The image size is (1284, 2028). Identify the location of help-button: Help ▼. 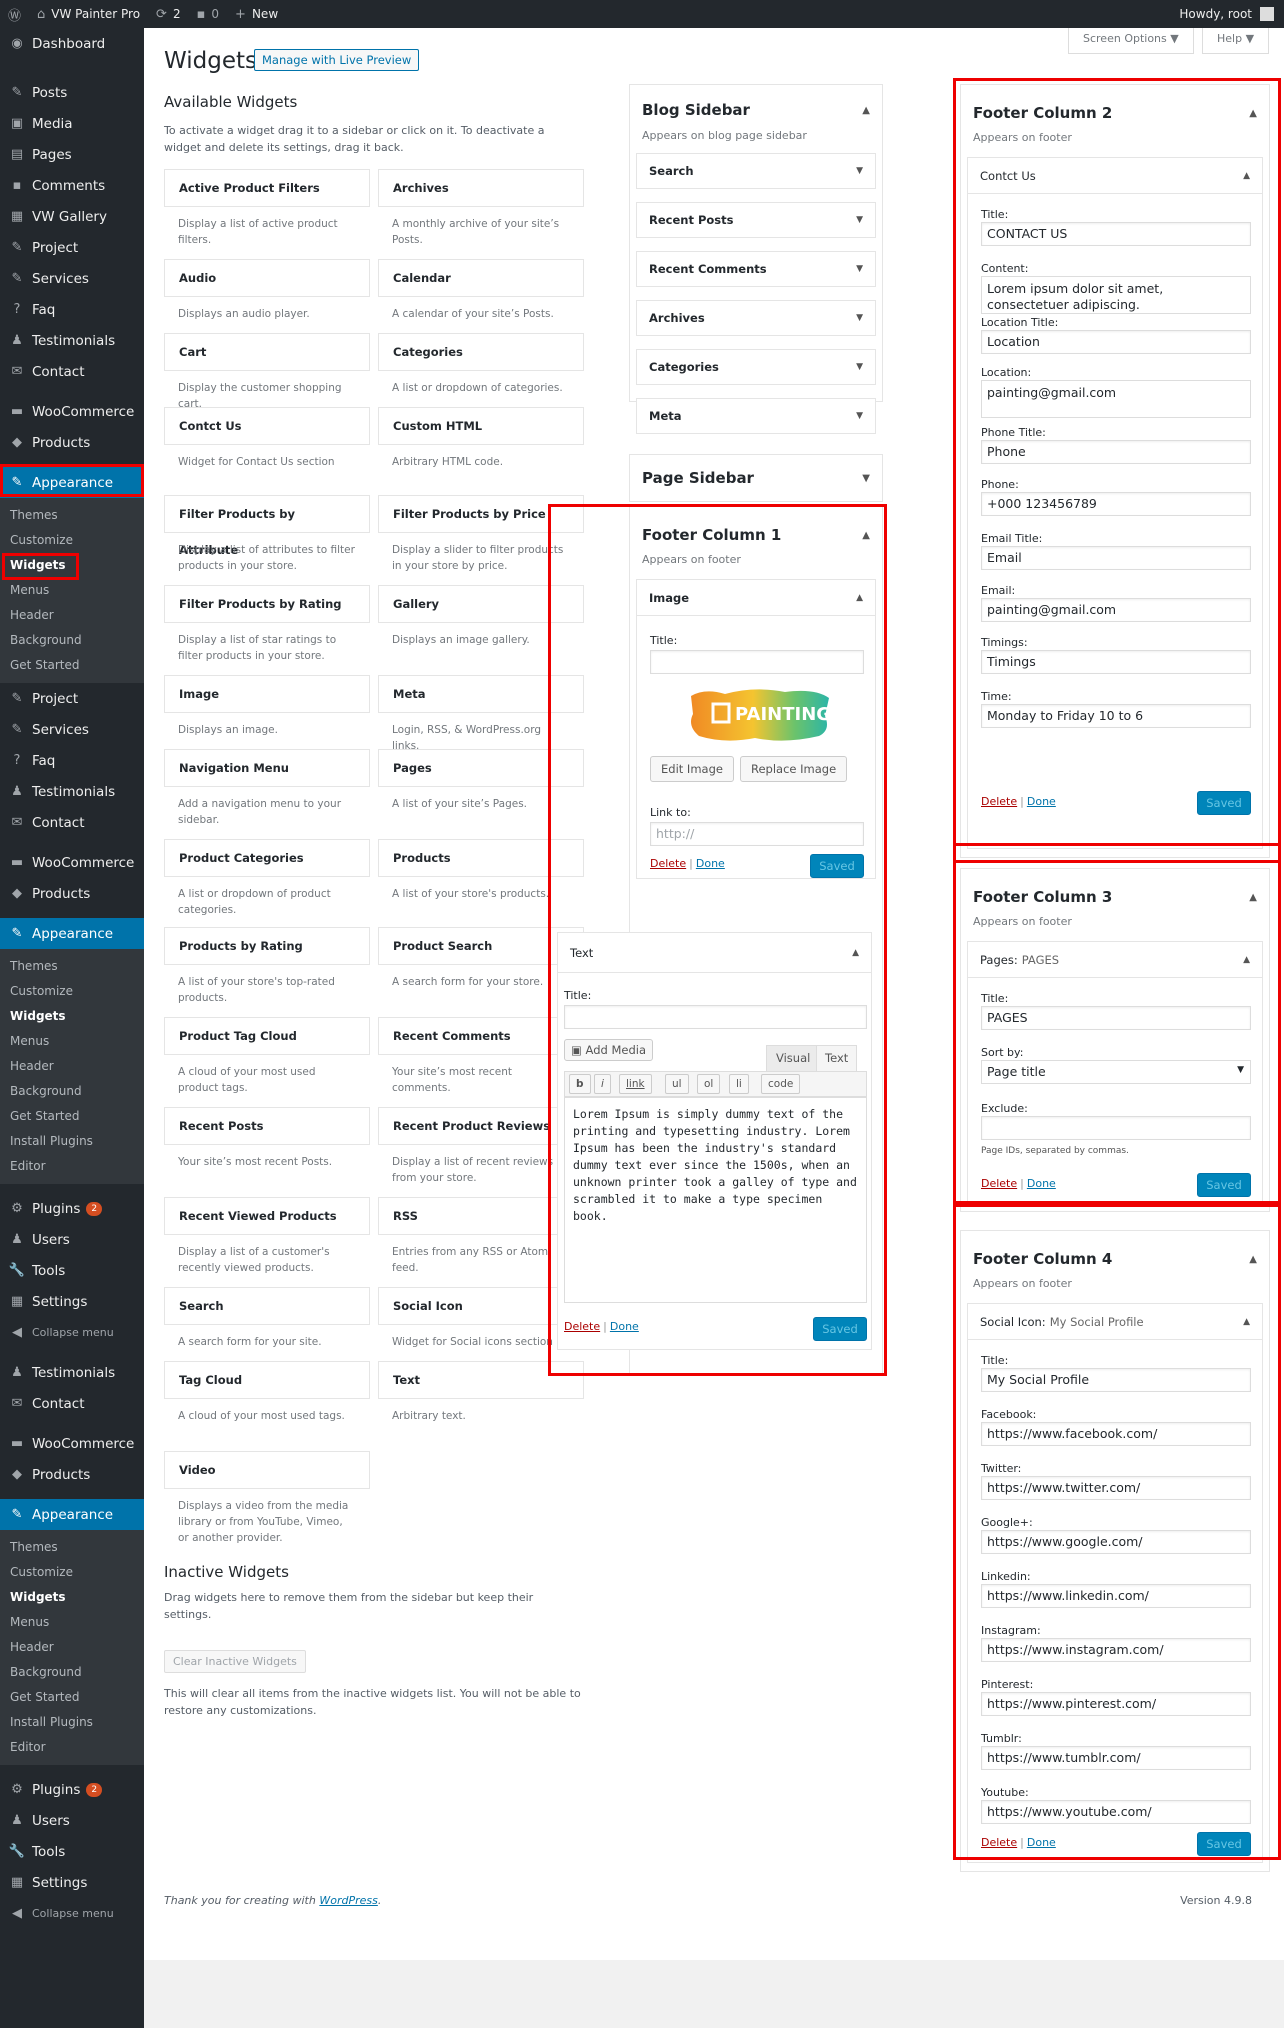
(1236, 41).